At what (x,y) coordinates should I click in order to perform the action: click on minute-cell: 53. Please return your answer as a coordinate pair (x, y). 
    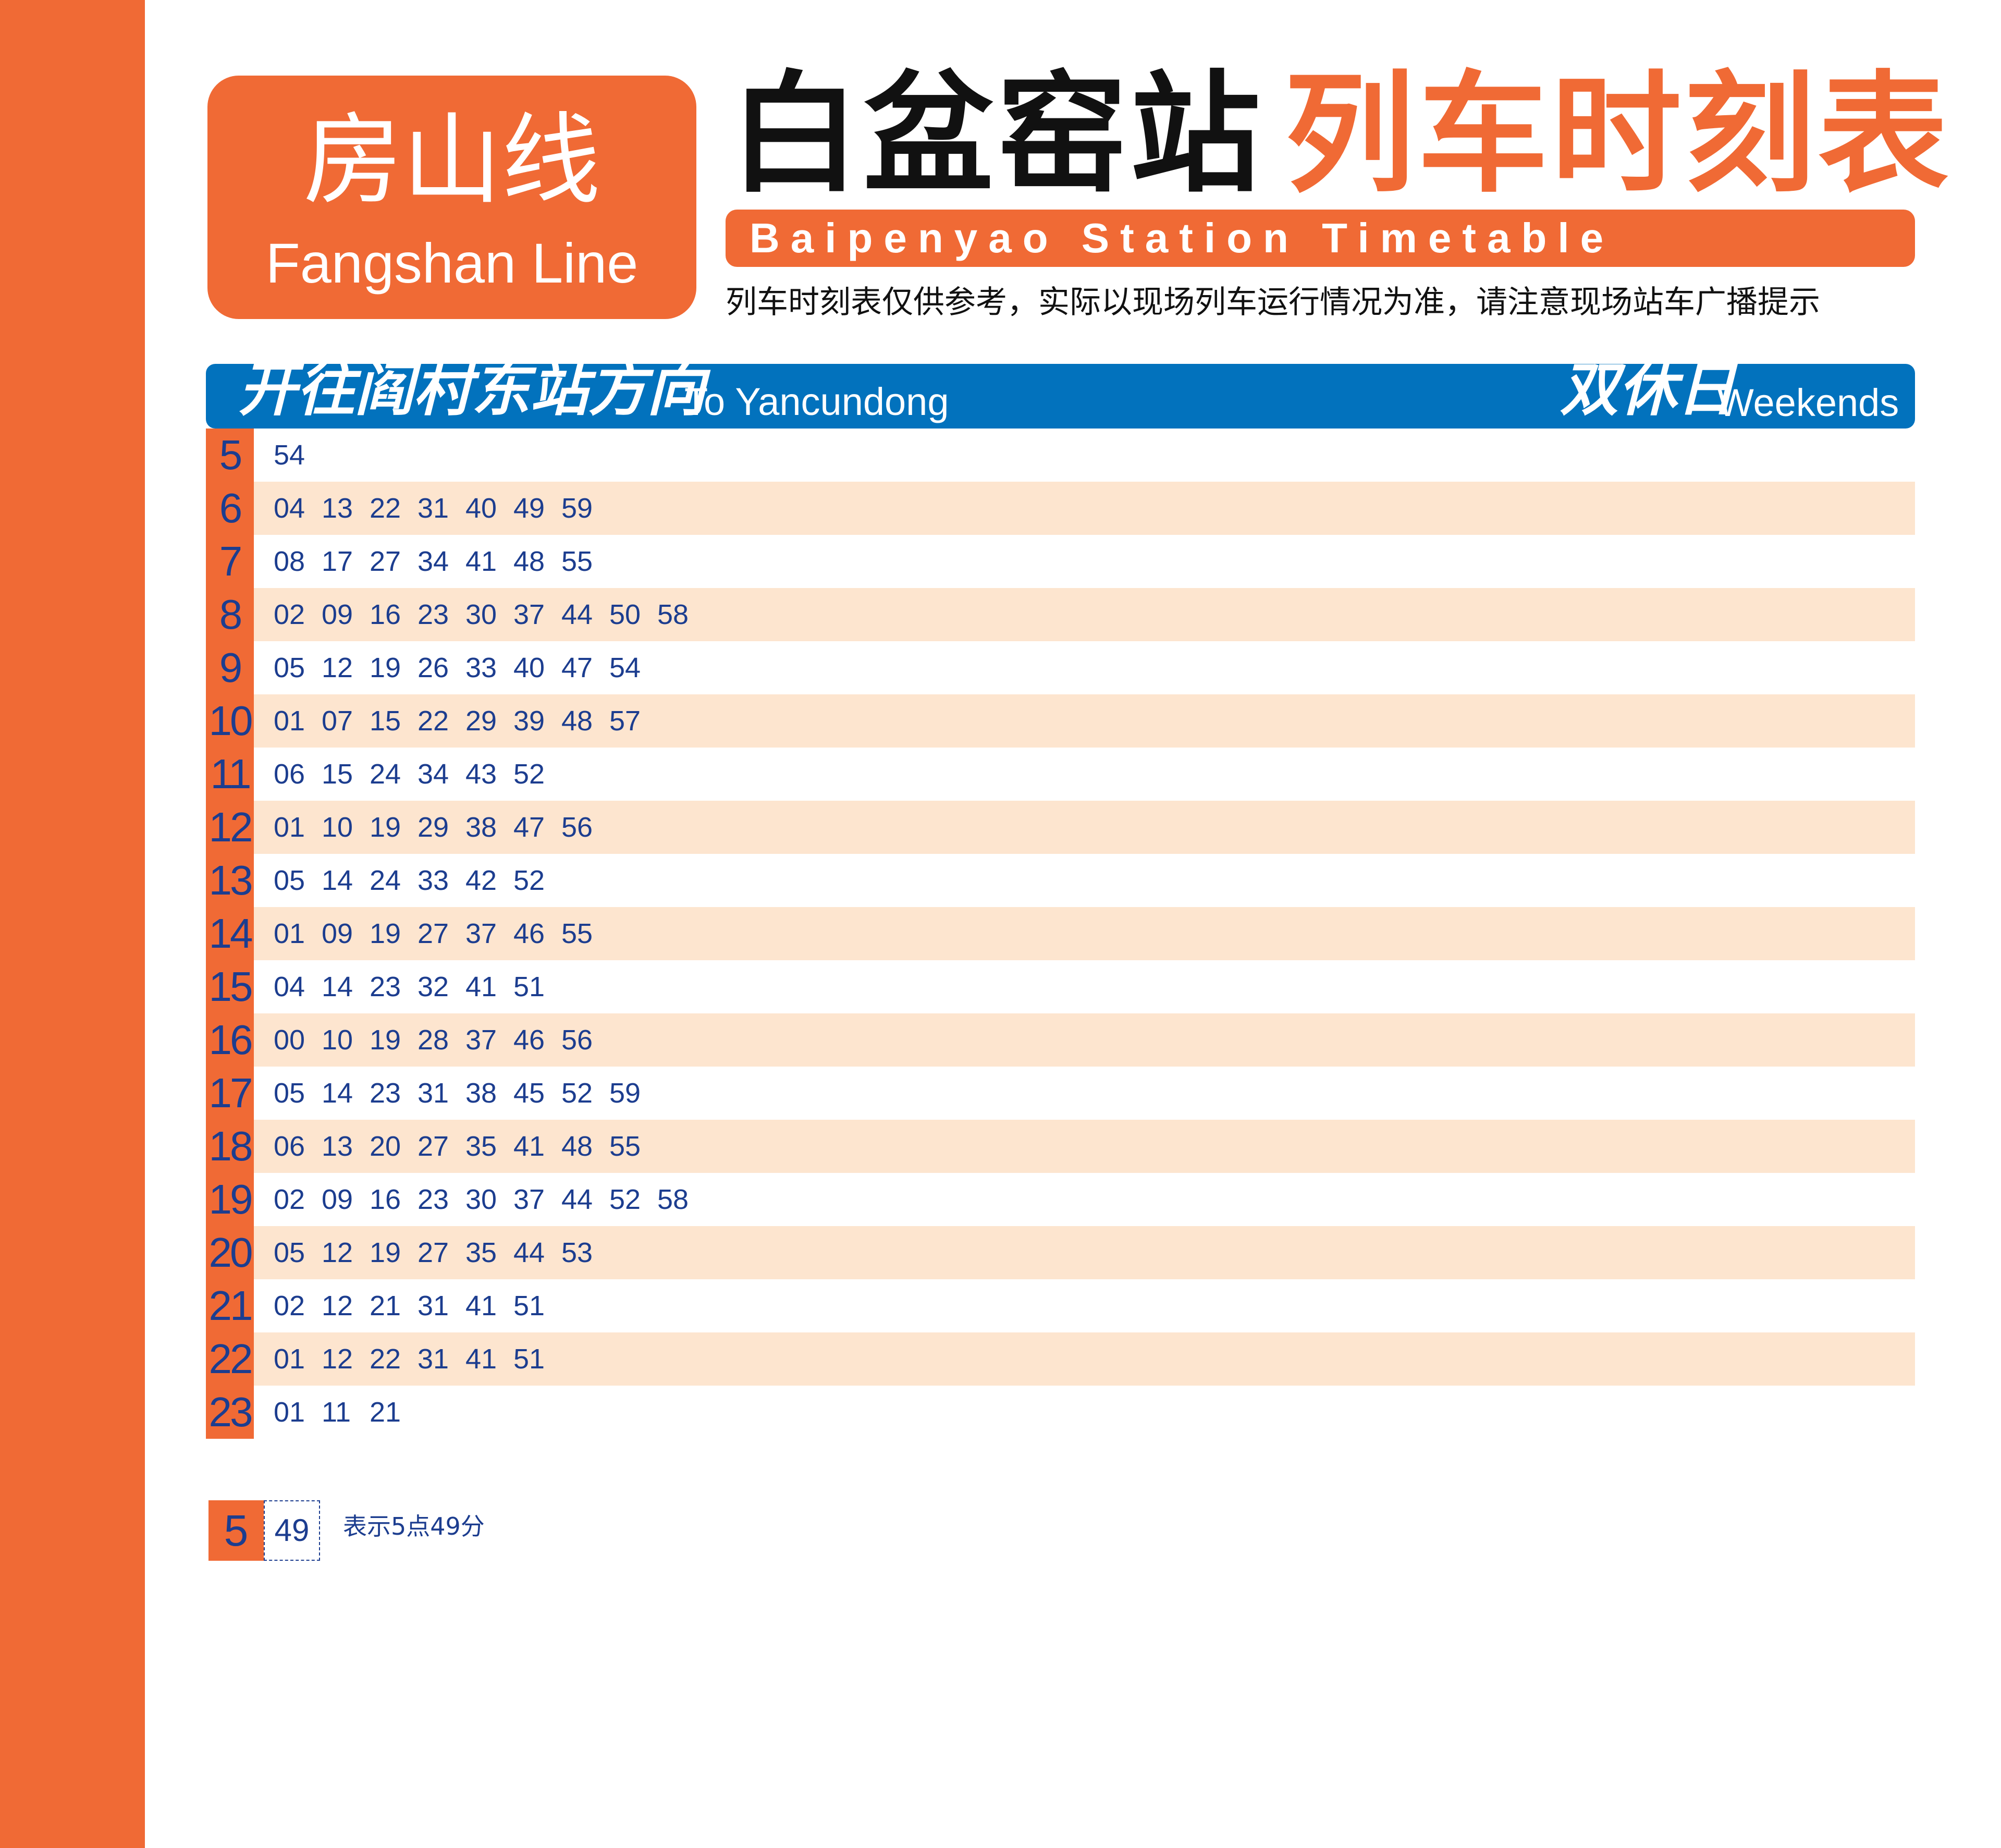
    Looking at the image, I should click on (577, 1252).